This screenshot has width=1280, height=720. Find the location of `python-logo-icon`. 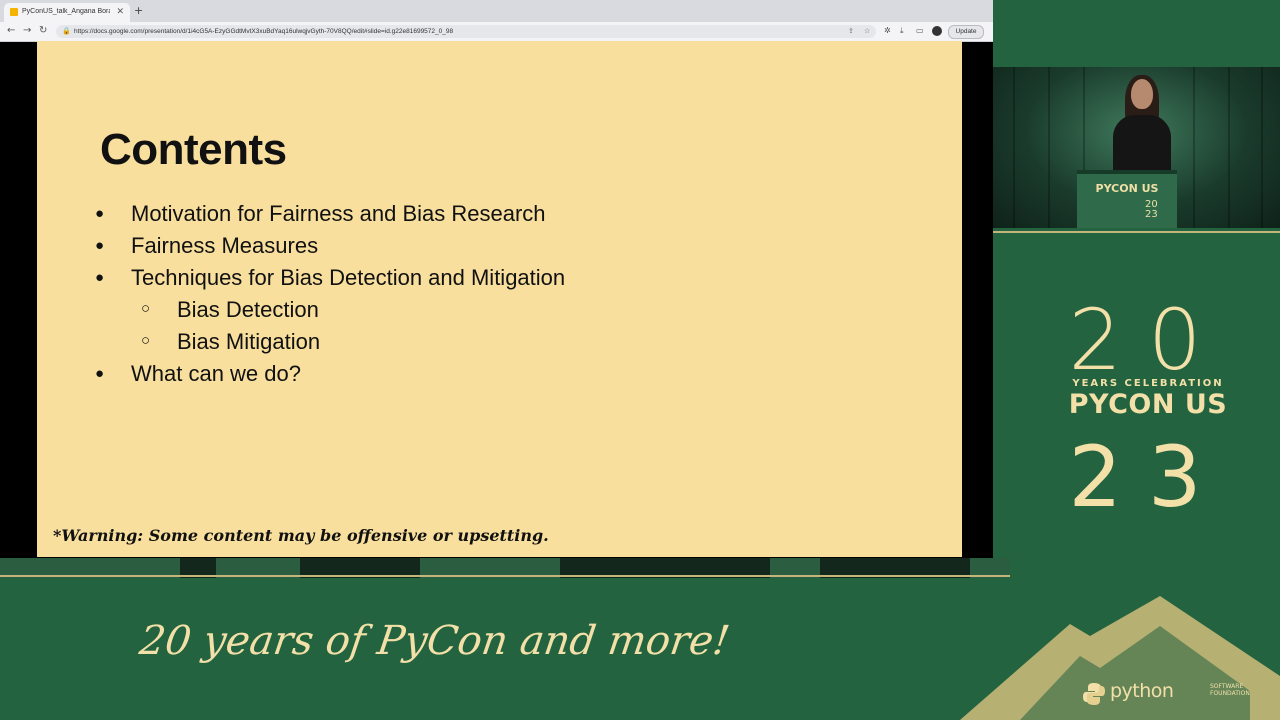

python-logo-icon is located at coordinates (1094, 694).